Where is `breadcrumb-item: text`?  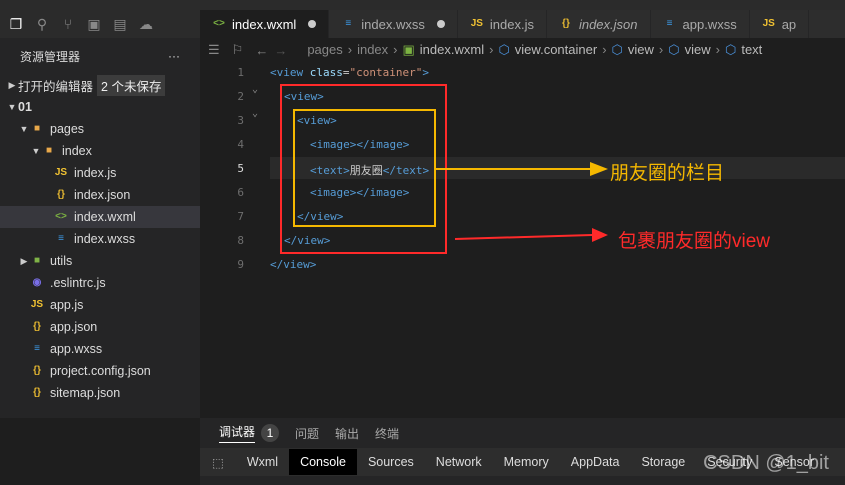 breadcrumb-item: text is located at coordinates (751, 50).